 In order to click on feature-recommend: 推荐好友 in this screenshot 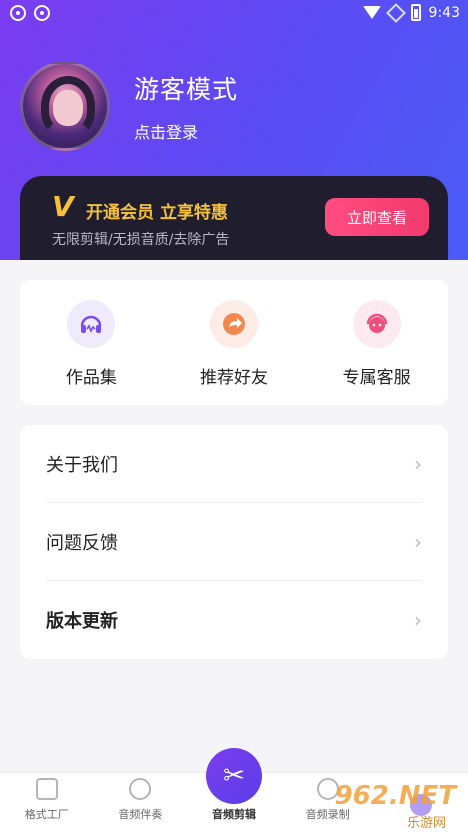, I will do `click(234, 342)`.